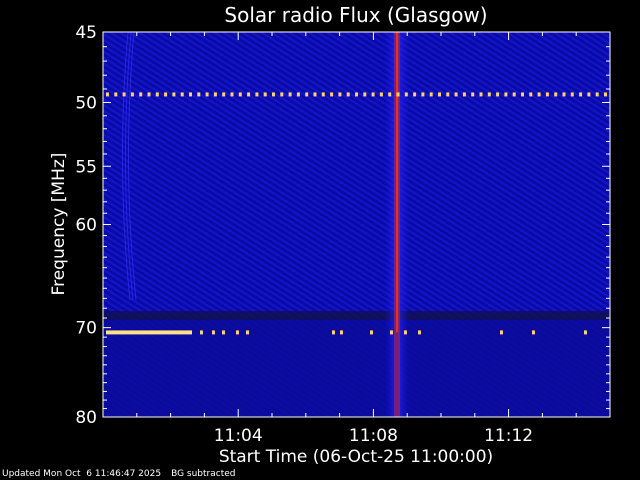 The image size is (640, 480). I want to click on y-tick-label: 45, so click(86, 33).